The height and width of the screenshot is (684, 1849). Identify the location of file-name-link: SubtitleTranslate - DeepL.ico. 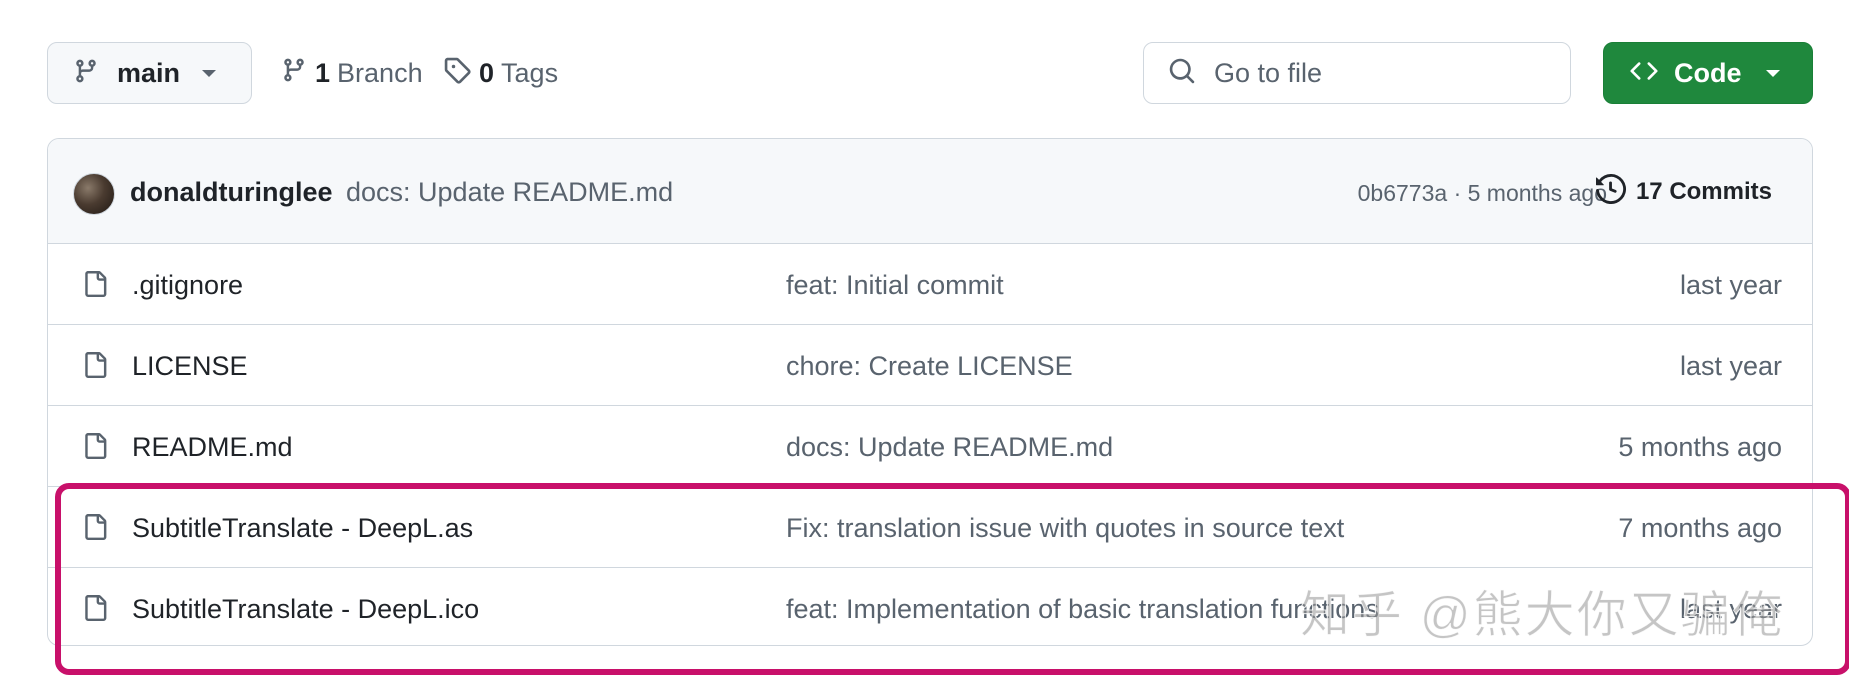
(305, 609).